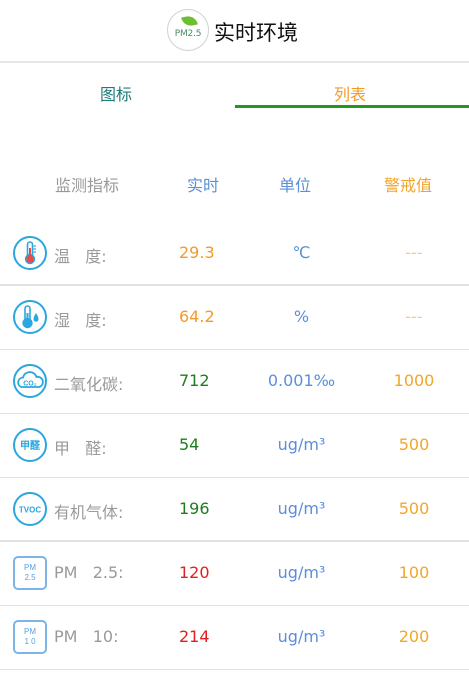  Describe the element at coordinates (189, 21) in the screenshot. I see `leaf-icon` at that location.